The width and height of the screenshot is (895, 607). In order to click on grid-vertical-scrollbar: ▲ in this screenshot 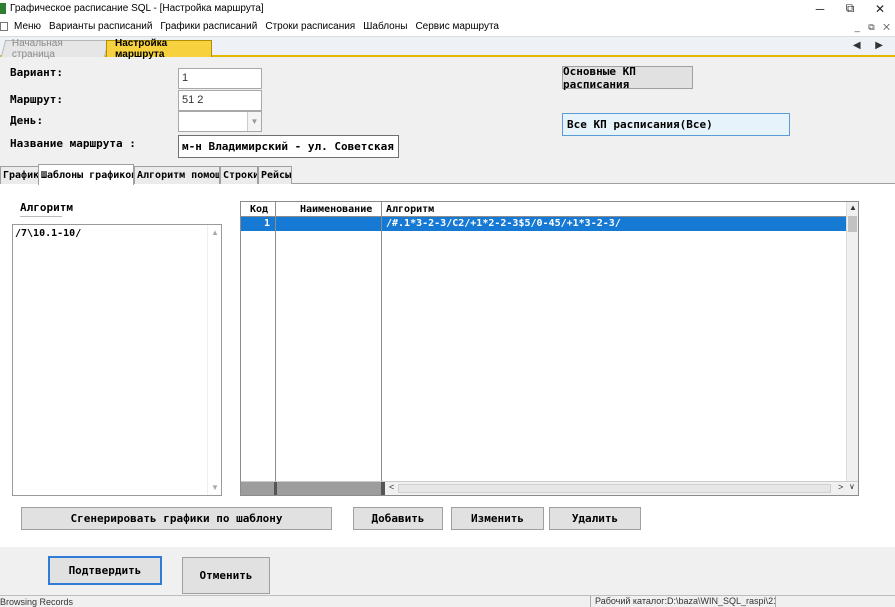, I will do `click(852, 342)`.